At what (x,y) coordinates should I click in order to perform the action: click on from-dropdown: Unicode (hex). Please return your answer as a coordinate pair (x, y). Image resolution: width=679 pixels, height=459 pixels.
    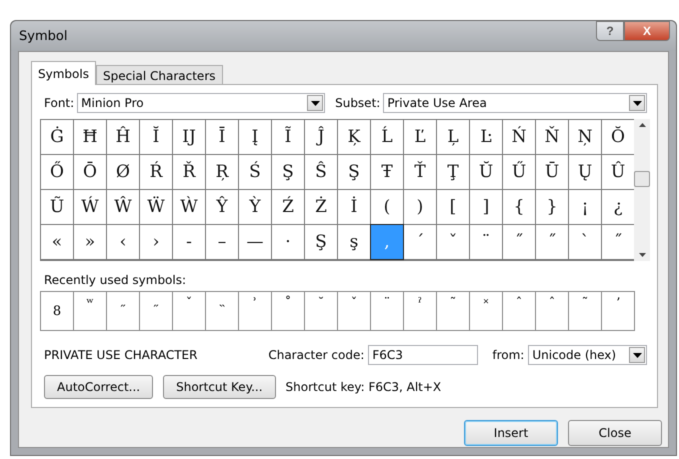
    Looking at the image, I should click on (587, 355).